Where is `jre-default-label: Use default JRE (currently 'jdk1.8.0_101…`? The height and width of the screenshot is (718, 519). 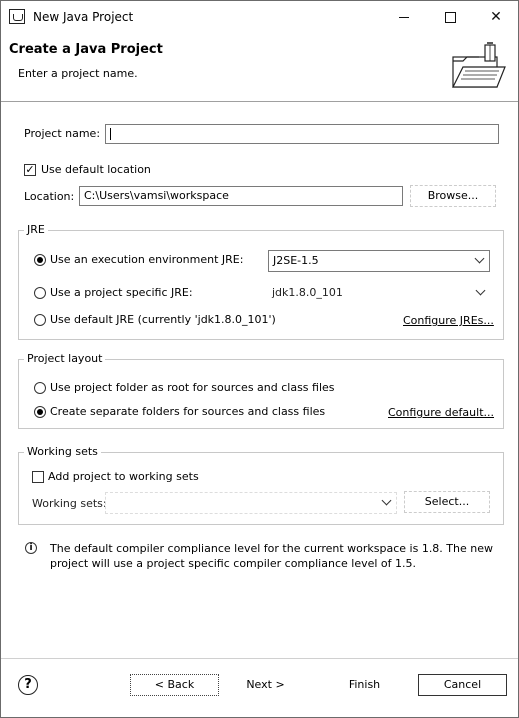 jre-default-label: Use default JRE (currently 'jdk1.8.0_101… is located at coordinates (163, 319).